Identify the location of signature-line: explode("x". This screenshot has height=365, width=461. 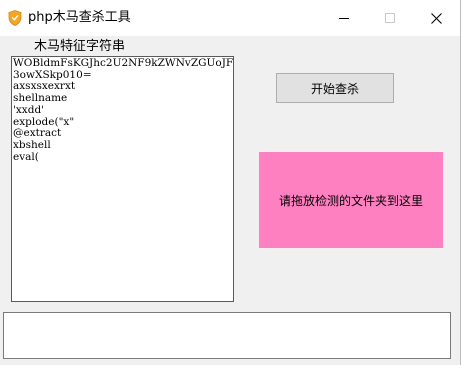
(44, 122).